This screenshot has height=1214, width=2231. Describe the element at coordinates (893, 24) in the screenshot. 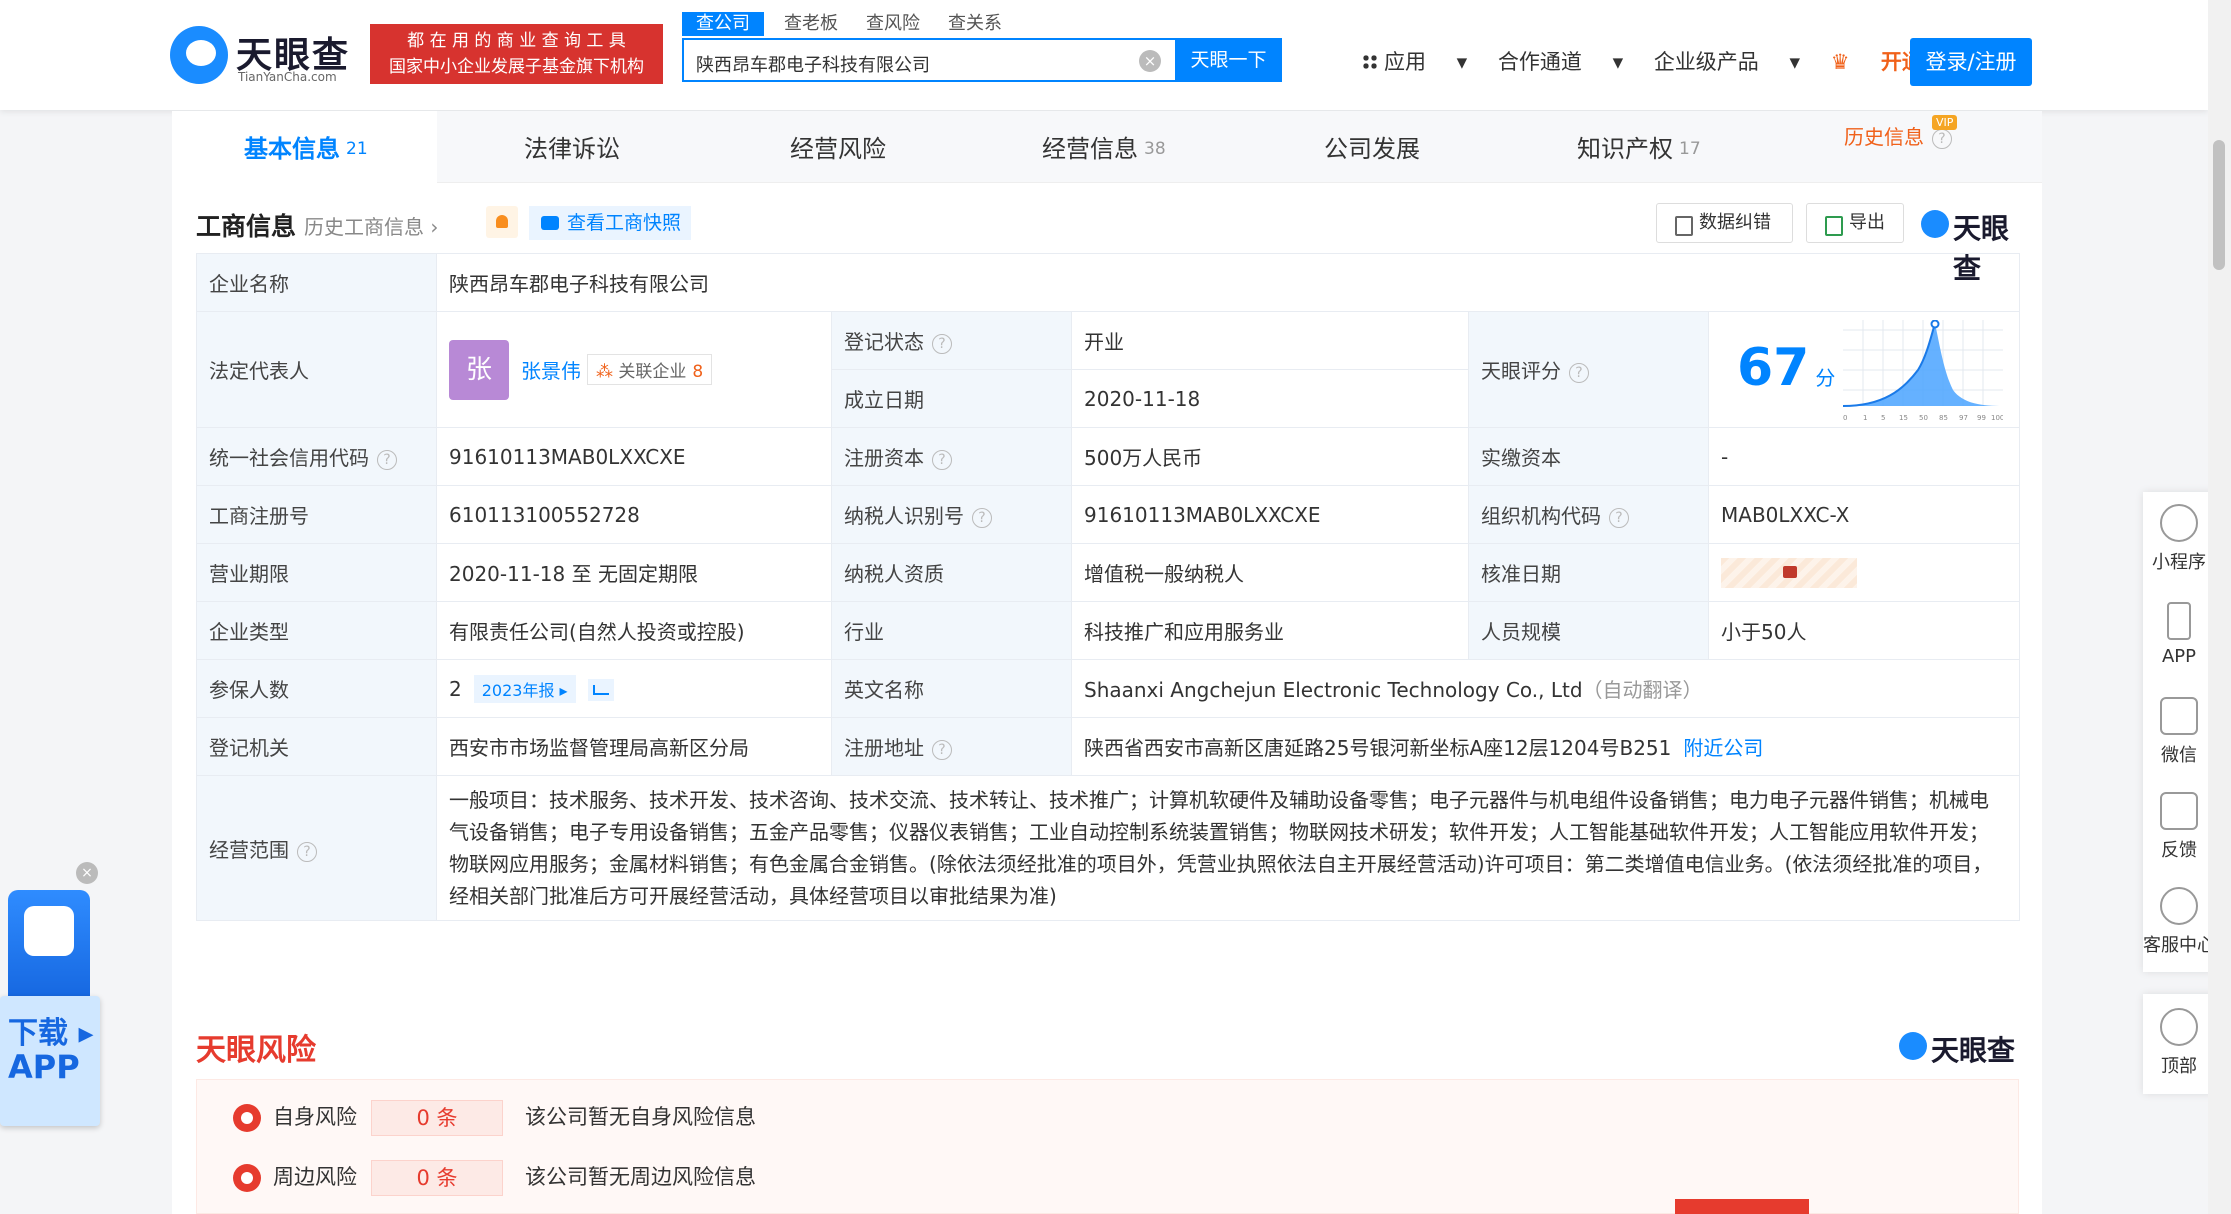

I see `tab-search-risk: 查风险` at that location.